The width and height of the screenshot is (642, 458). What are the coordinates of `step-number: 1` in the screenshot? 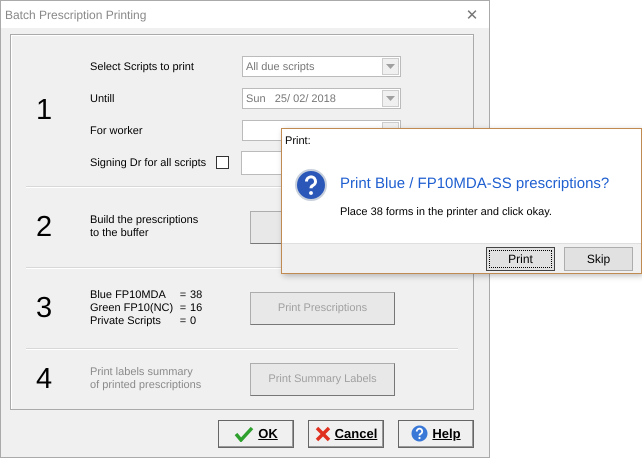 It's located at (44, 110).